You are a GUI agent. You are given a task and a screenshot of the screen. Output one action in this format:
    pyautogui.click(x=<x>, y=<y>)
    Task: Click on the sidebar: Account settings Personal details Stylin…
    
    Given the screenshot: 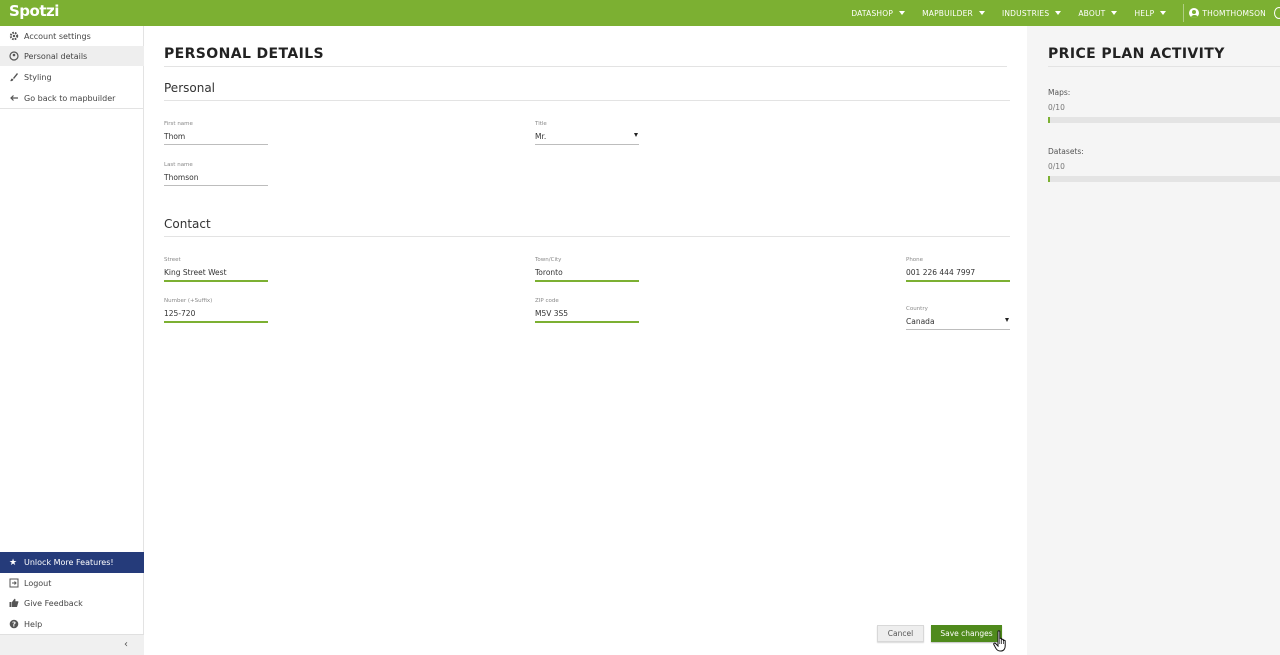 What is the action you would take?
    pyautogui.click(x=72, y=340)
    